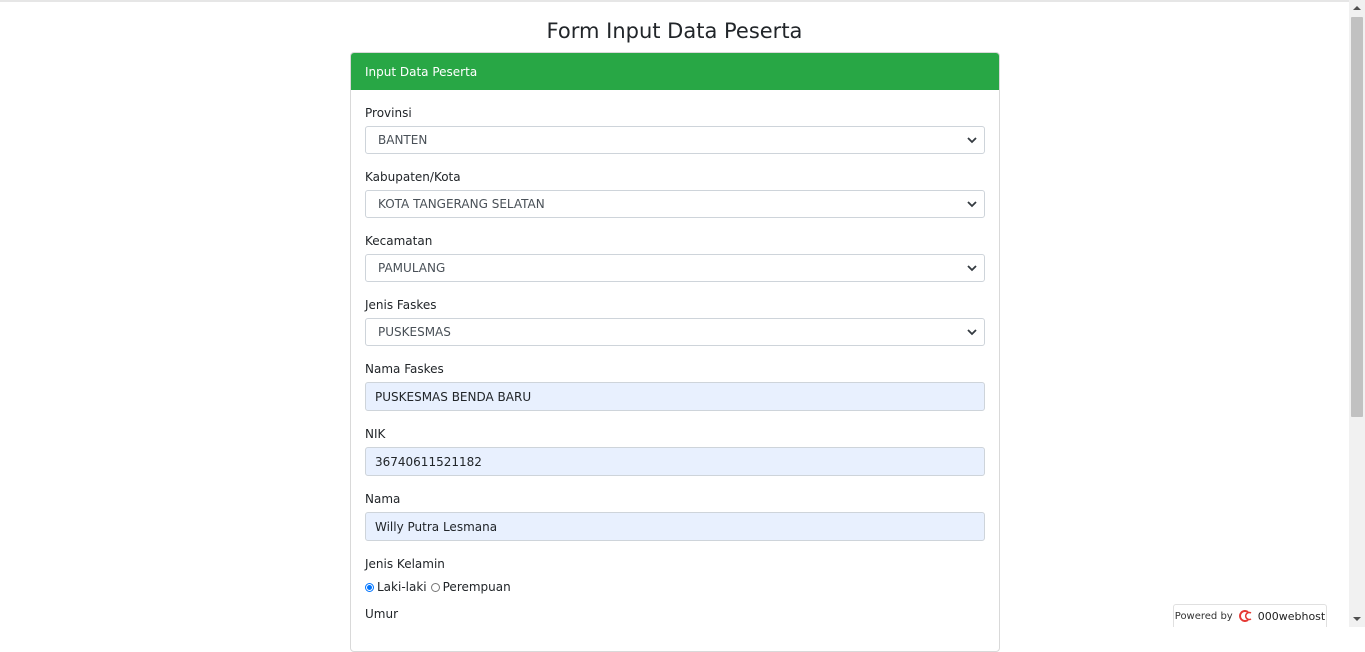 This screenshot has height=652, width=1365. I want to click on radio-perempuan-label: Perempuan, so click(477, 587).